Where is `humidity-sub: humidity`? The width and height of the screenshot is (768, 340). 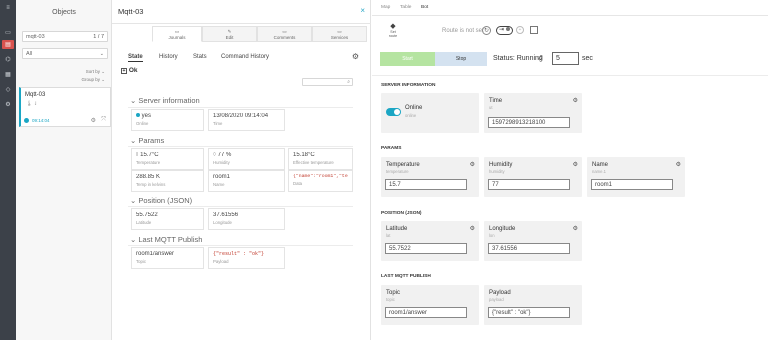 humidity-sub: humidity is located at coordinates (497, 171).